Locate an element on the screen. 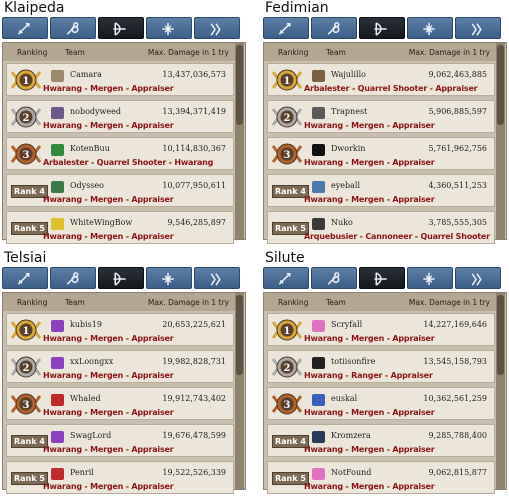 The image size is (509, 499). team-name: kubis19 is located at coordinates (86, 324).